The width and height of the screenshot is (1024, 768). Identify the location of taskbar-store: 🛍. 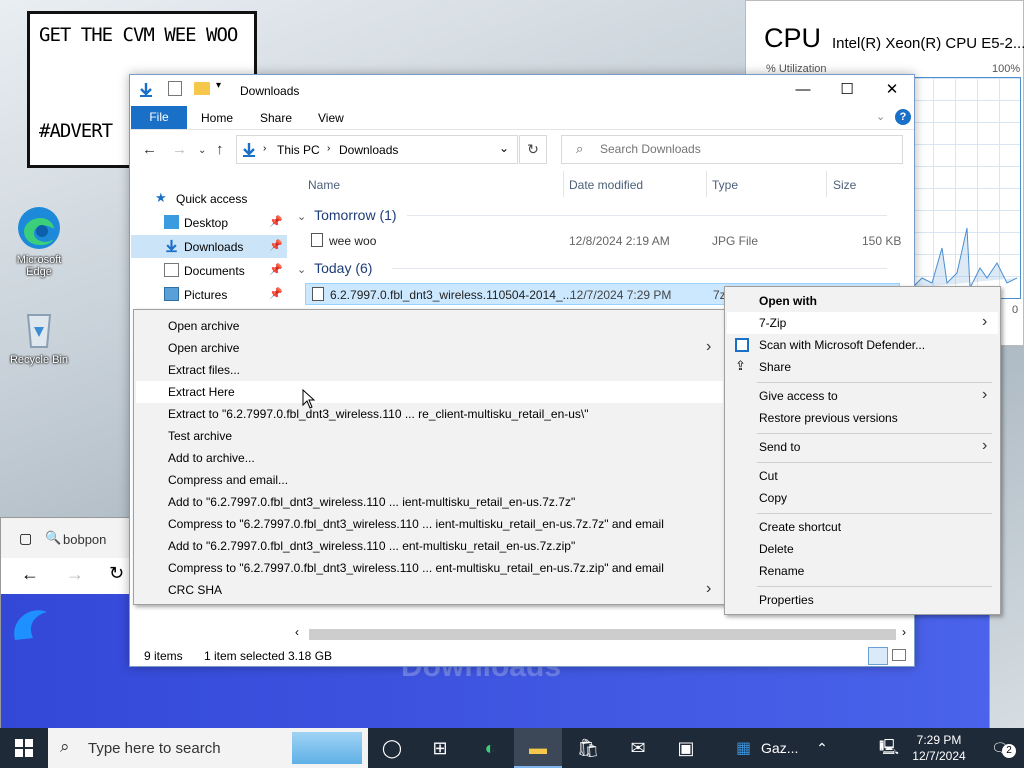
(588, 748).